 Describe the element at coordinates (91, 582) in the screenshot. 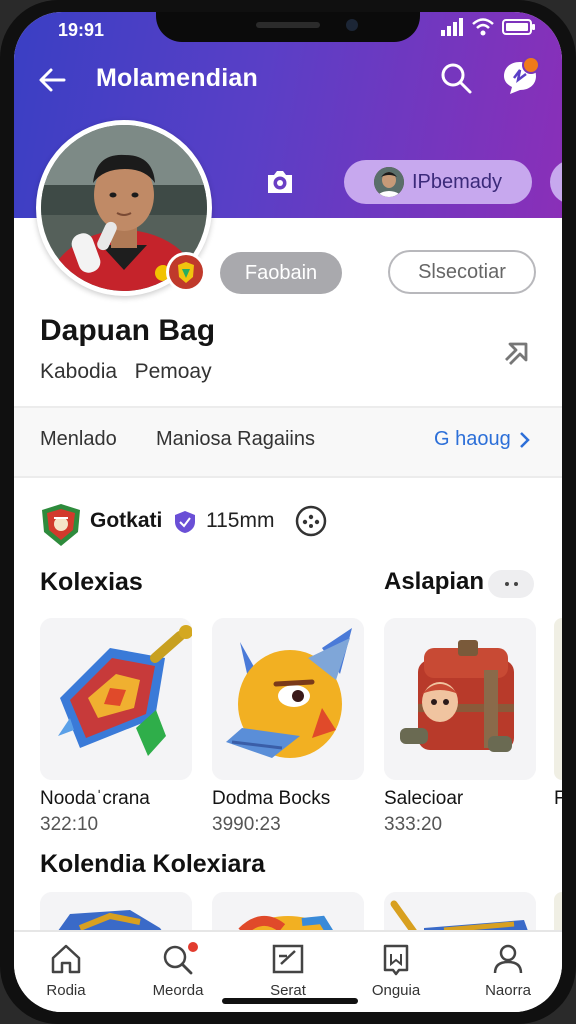

I see `section-title: Kolexias` at that location.